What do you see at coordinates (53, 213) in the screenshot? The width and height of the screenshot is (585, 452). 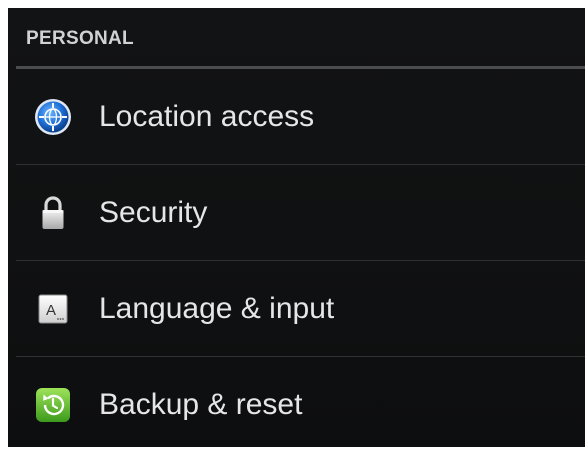 I see `lock-icon` at bounding box center [53, 213].